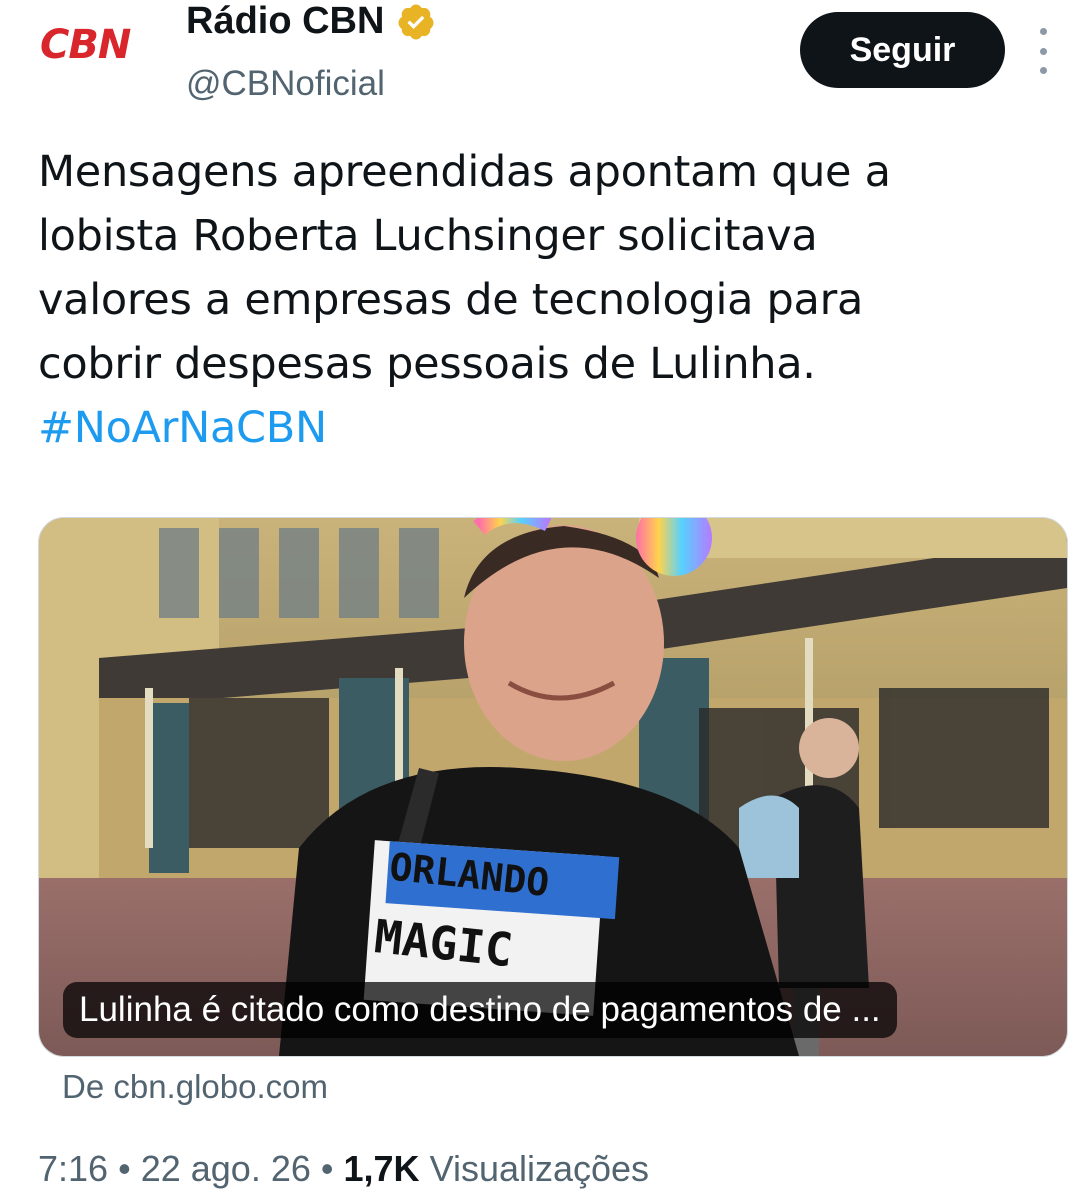  What do you see at coordinates (226, 1168) in the screenshot?
I see `tweet-date: 22 ago. 26` at bounding box center [226, 1168].